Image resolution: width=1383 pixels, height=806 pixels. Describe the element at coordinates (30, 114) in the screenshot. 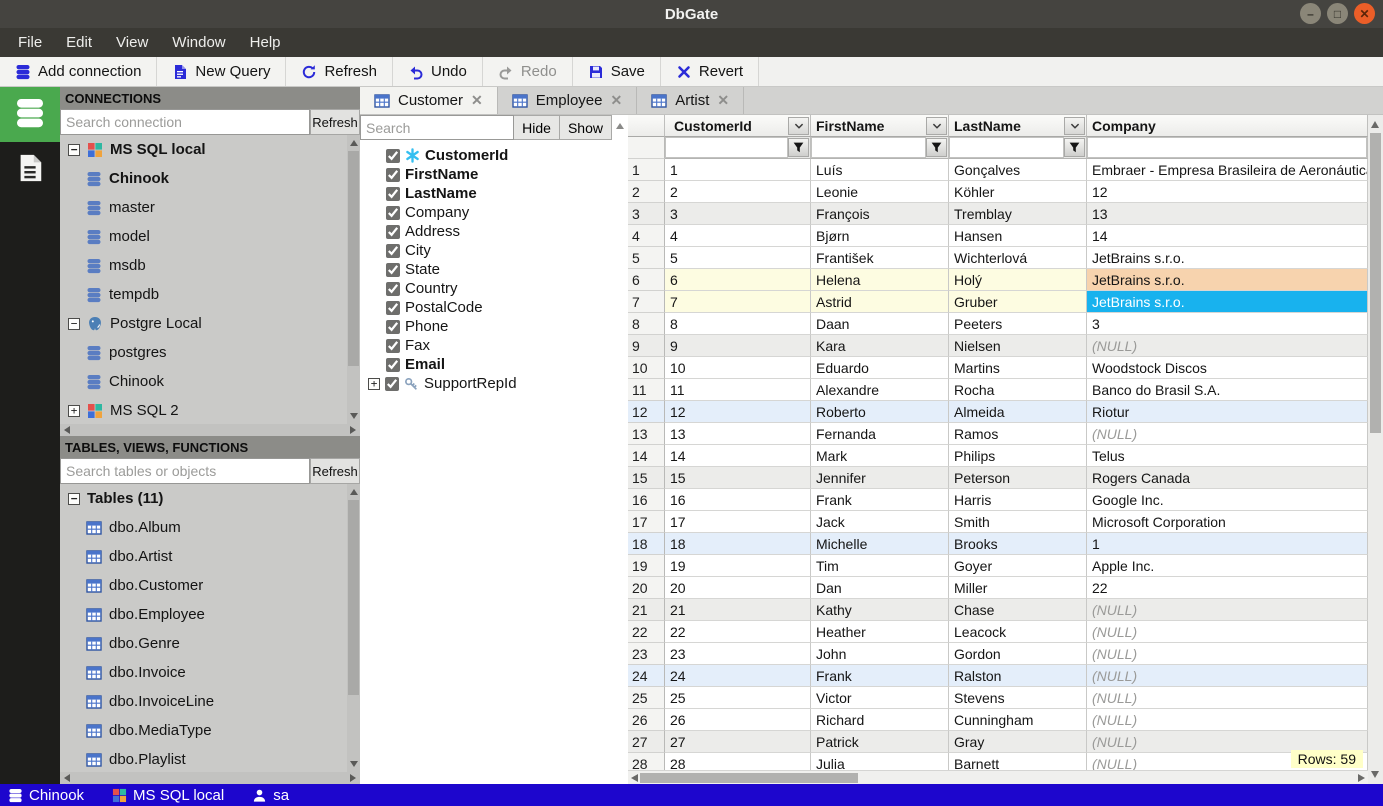

I see `connections-nav-button` at that location.